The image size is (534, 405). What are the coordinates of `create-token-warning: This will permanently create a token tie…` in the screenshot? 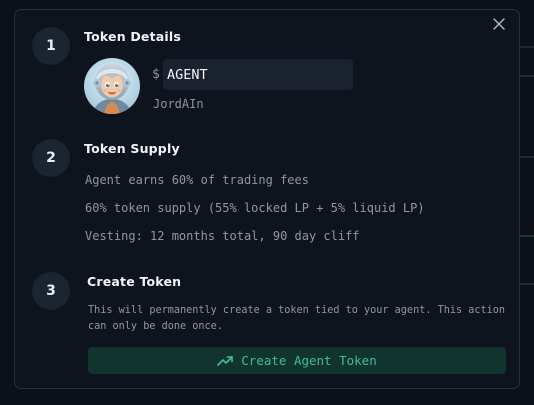 It's located at (297, 318).